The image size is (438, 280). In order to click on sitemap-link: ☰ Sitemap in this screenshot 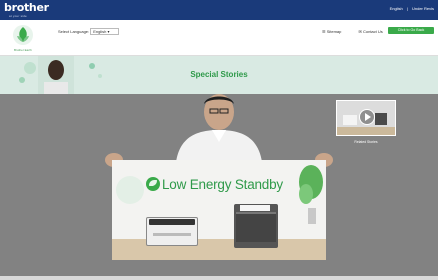, I will do `click(335, 31)`.